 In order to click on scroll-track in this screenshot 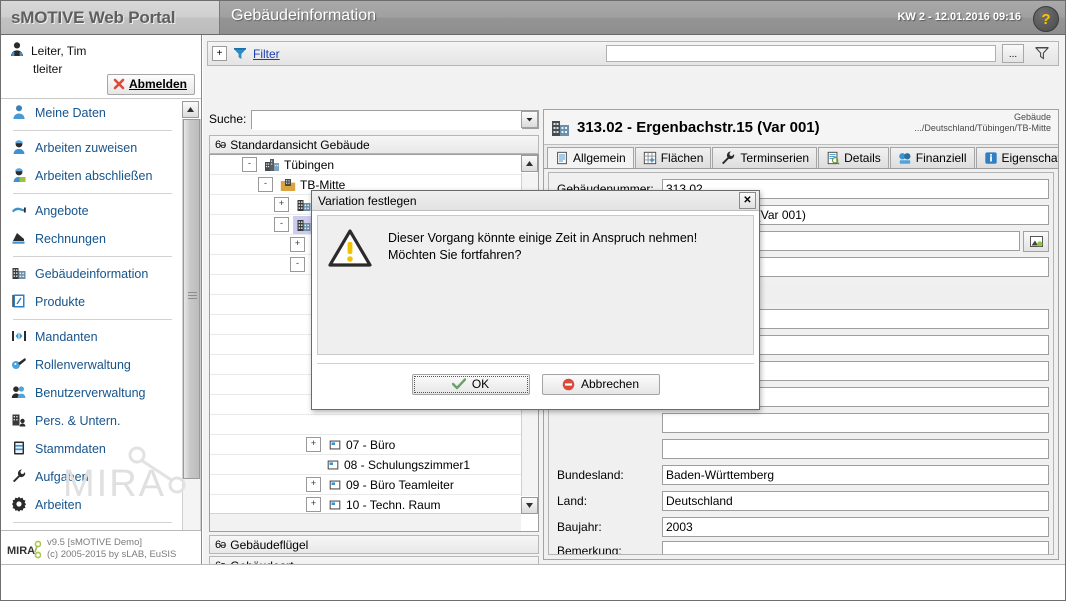, I will do `click(191, 332)`.